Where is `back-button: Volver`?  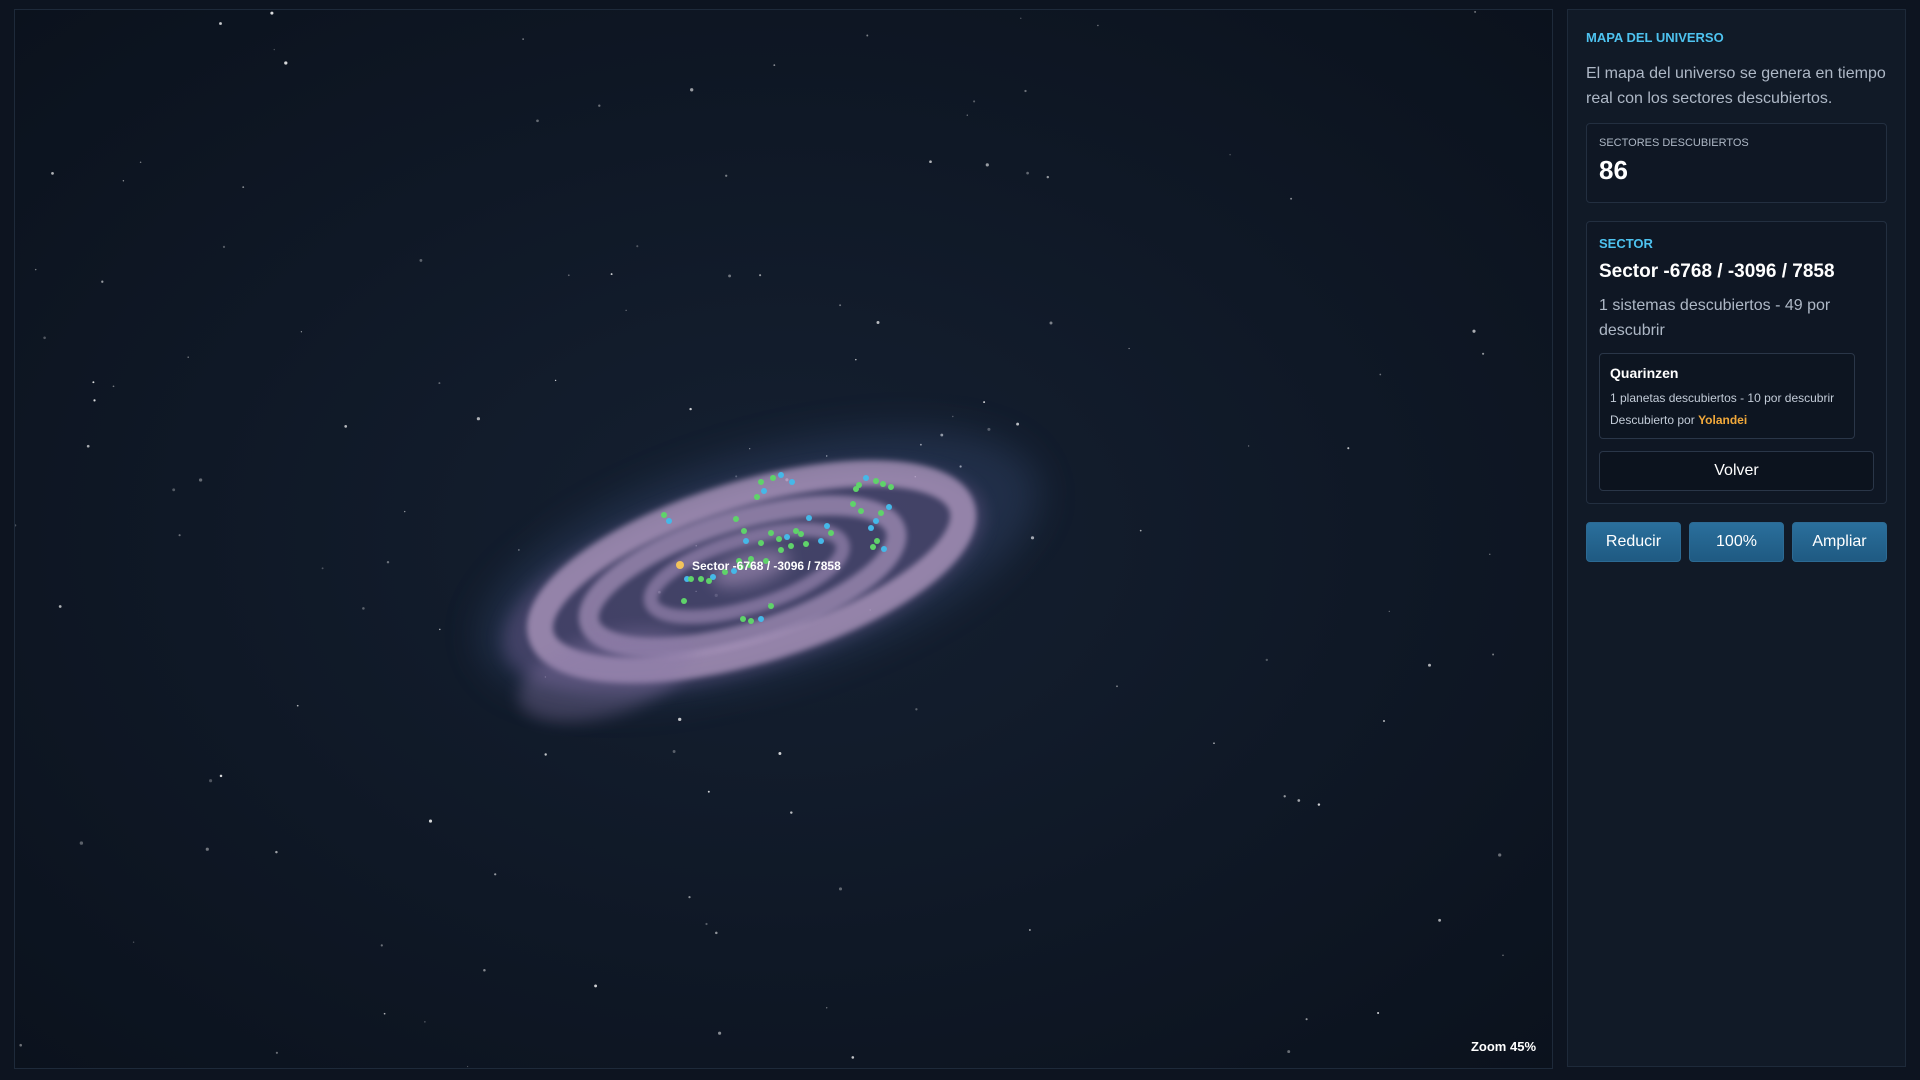
back-button: Volver is located at coordinates (1736, 471).